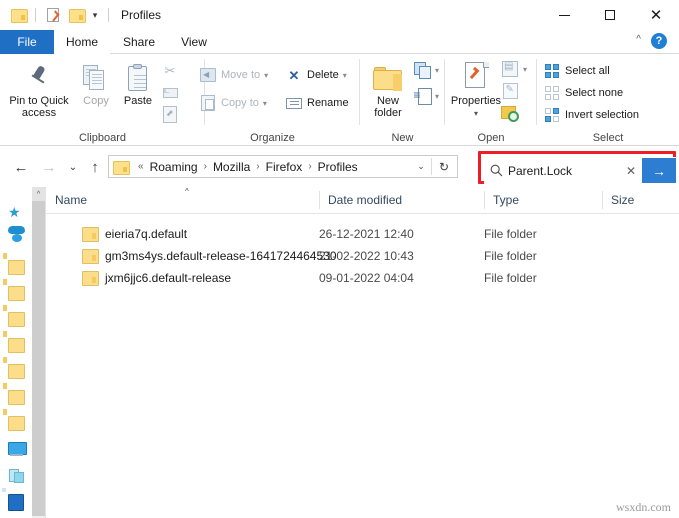  I want to click on close-button: ✕, so click(656, 15).